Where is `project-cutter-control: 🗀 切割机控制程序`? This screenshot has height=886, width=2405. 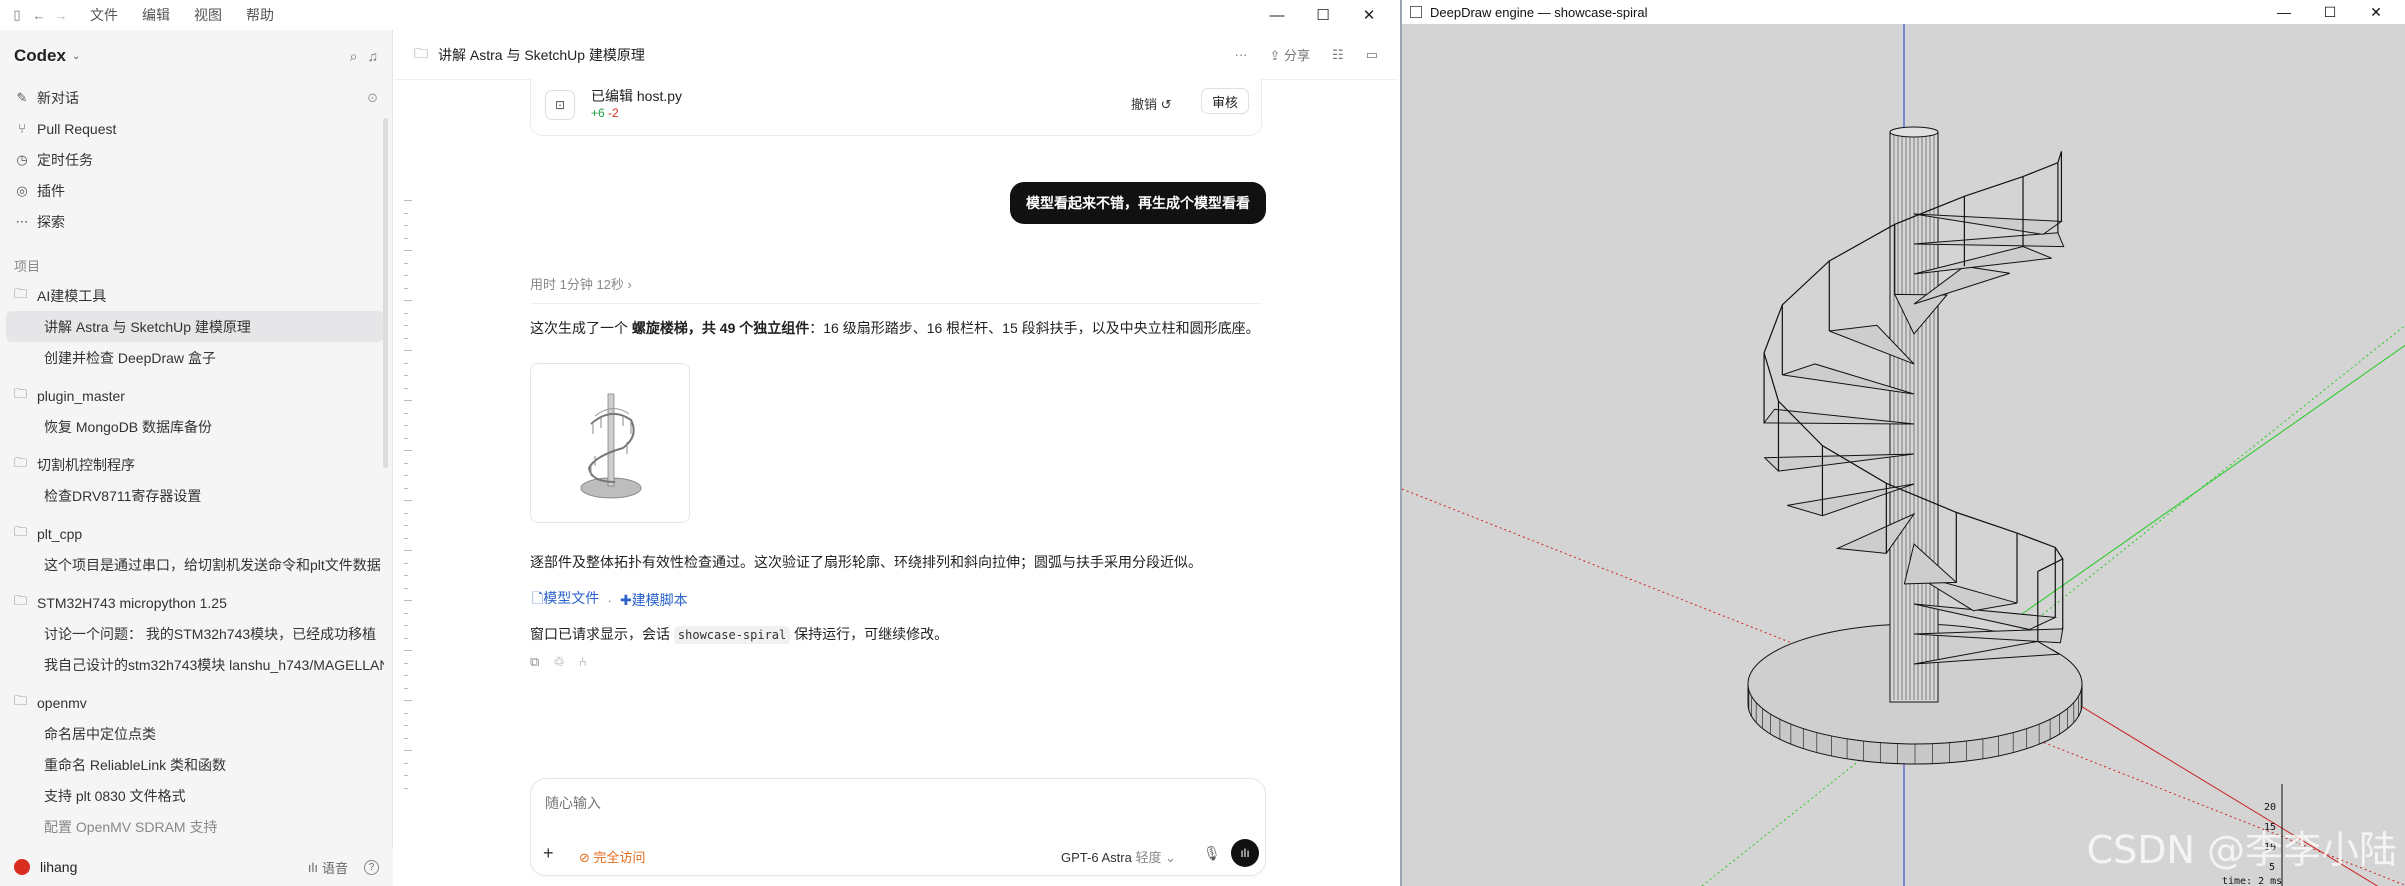
project-cutter-control: 🗀 切割机控制程序 is located at coordinates (196, 465).